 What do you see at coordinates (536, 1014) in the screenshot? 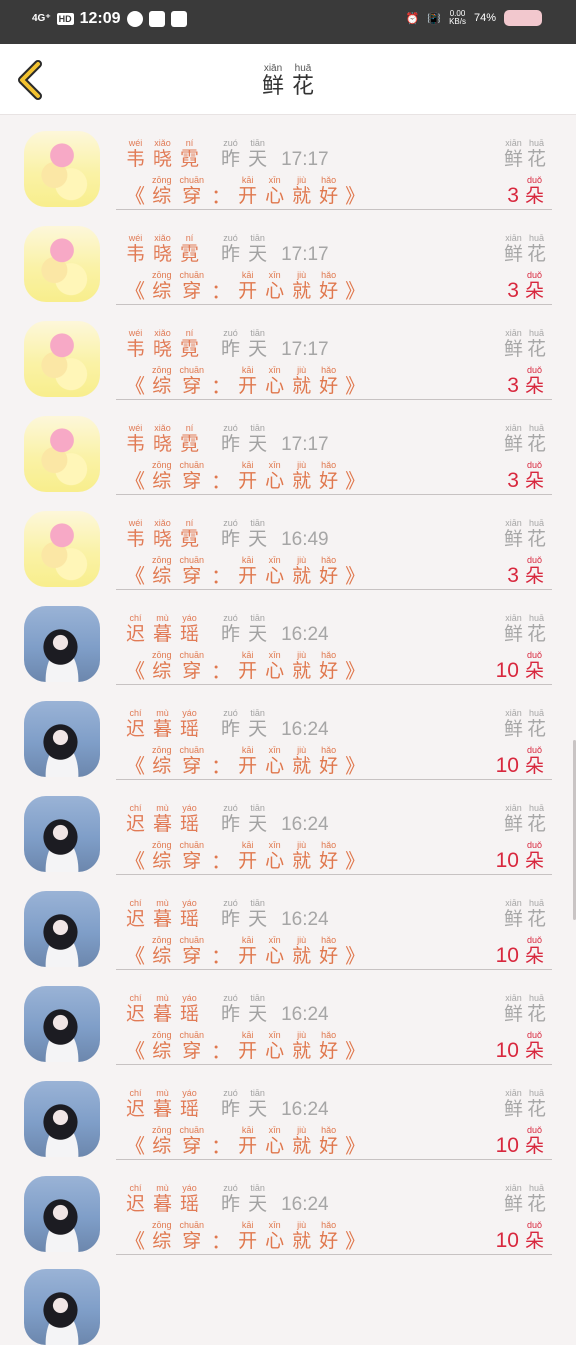
I see `hanzi: 花` at bounding box center [536, 1014].